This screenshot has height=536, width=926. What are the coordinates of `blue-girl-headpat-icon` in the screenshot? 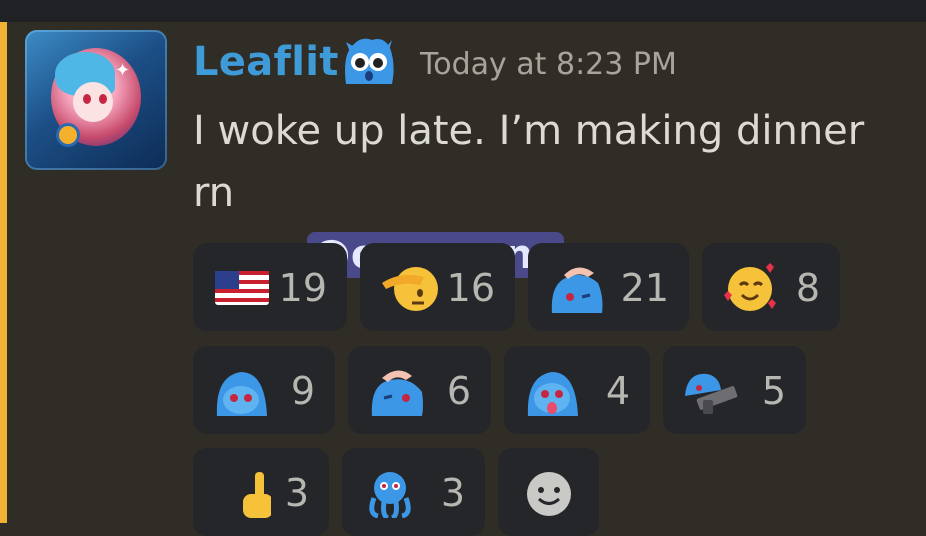 It's located at (577, 288).